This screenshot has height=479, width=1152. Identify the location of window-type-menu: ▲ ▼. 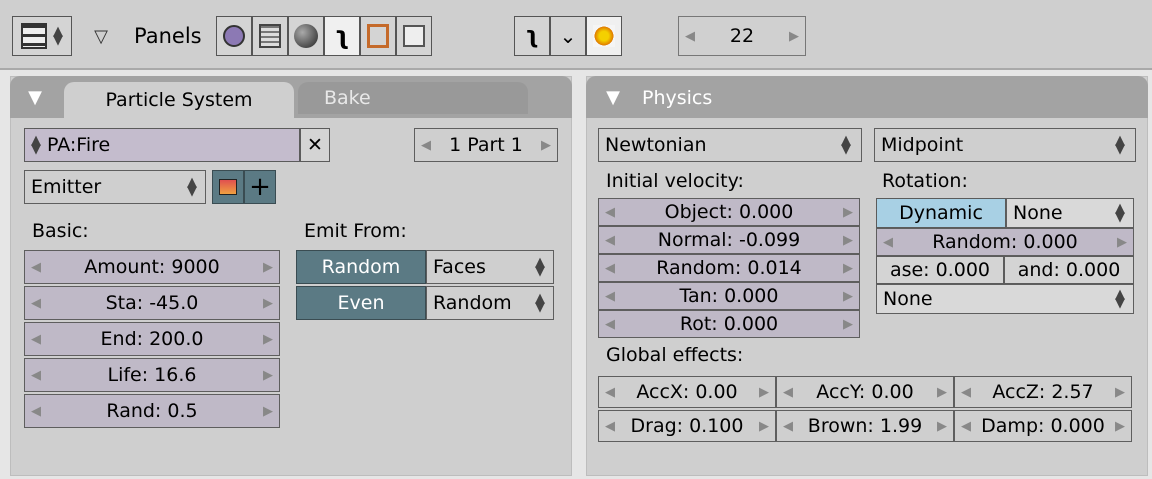
(42, 36).